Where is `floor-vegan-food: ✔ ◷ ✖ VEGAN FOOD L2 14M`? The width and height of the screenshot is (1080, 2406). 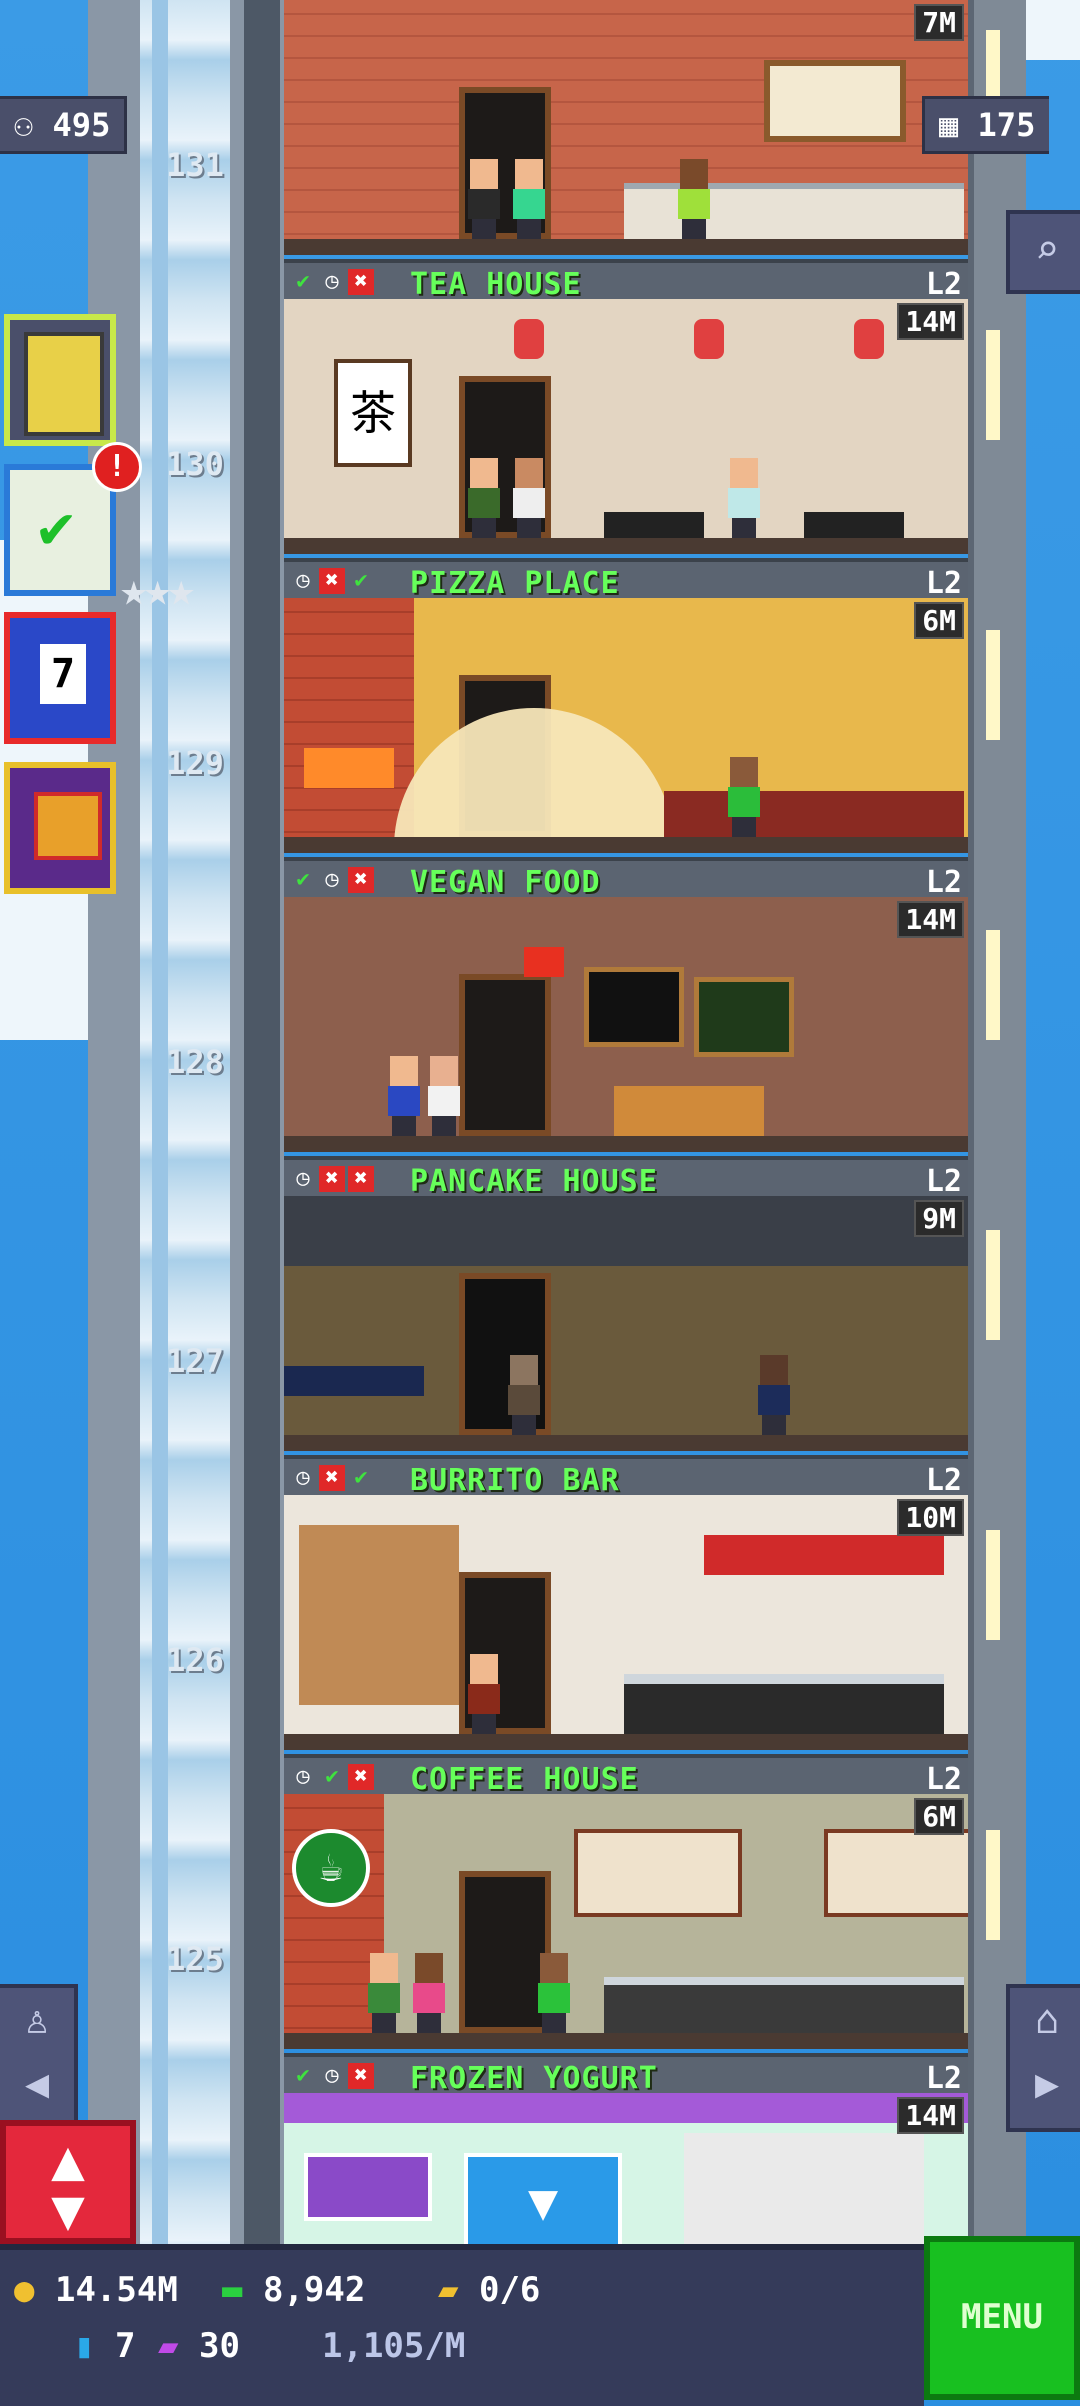 floor-vegan-food: ✔ ◷ ✖ VEGAN FOOD L2 14M is located at coordinates (626, 1006).